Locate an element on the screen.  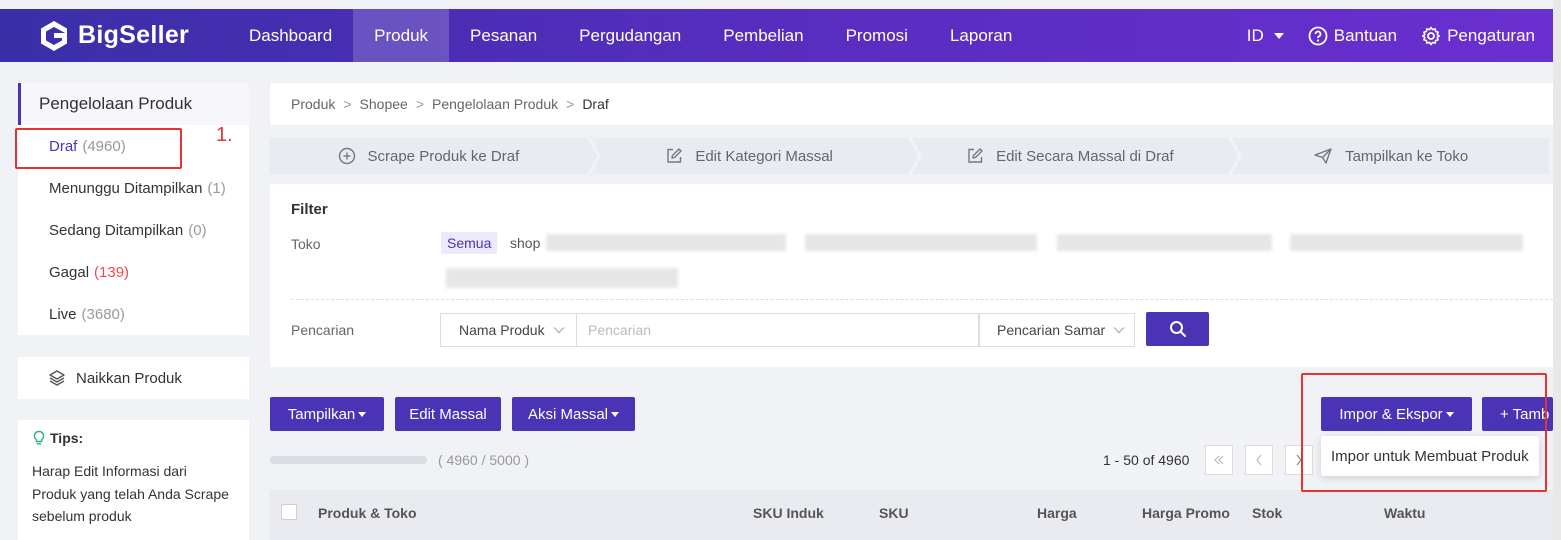
breadcrumb-item: Shopee is located at coordinates (384, 104).